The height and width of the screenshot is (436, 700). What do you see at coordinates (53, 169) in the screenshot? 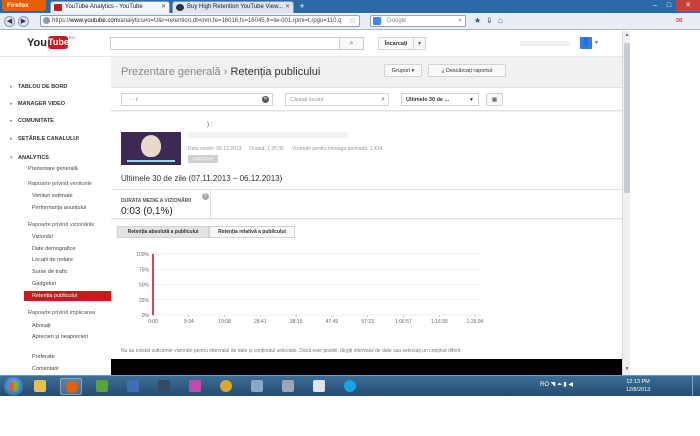
I see `sidebar-item-overview: Prezentare generală` at bounding box center [53, 169].